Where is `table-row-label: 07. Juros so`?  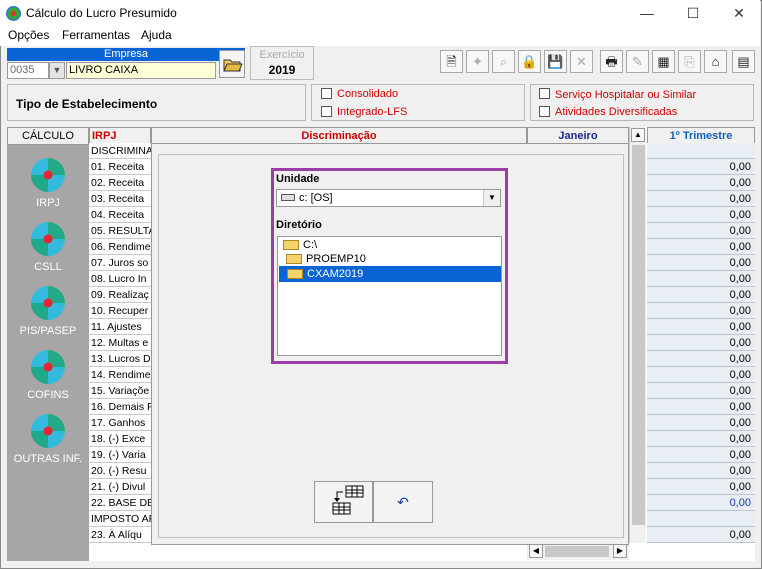
table-row-label: 07. Juros so is located at coordinates (120, 263).